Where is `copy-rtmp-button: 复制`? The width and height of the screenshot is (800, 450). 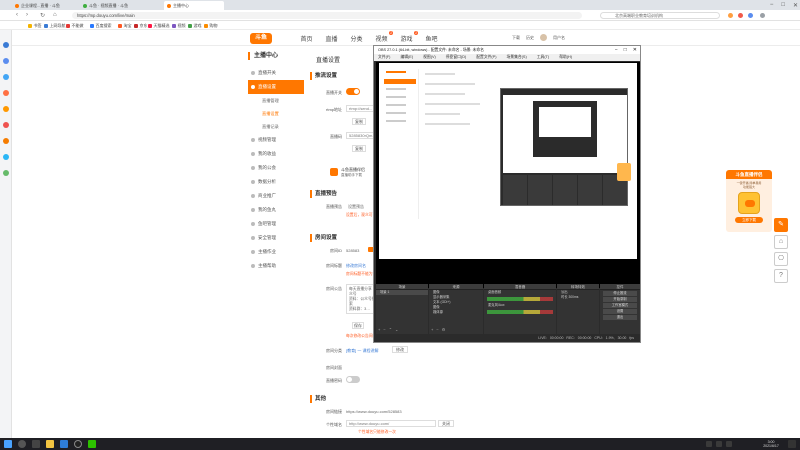
copy-rtmp-button: 复制 is located at coordinates (359, 121).